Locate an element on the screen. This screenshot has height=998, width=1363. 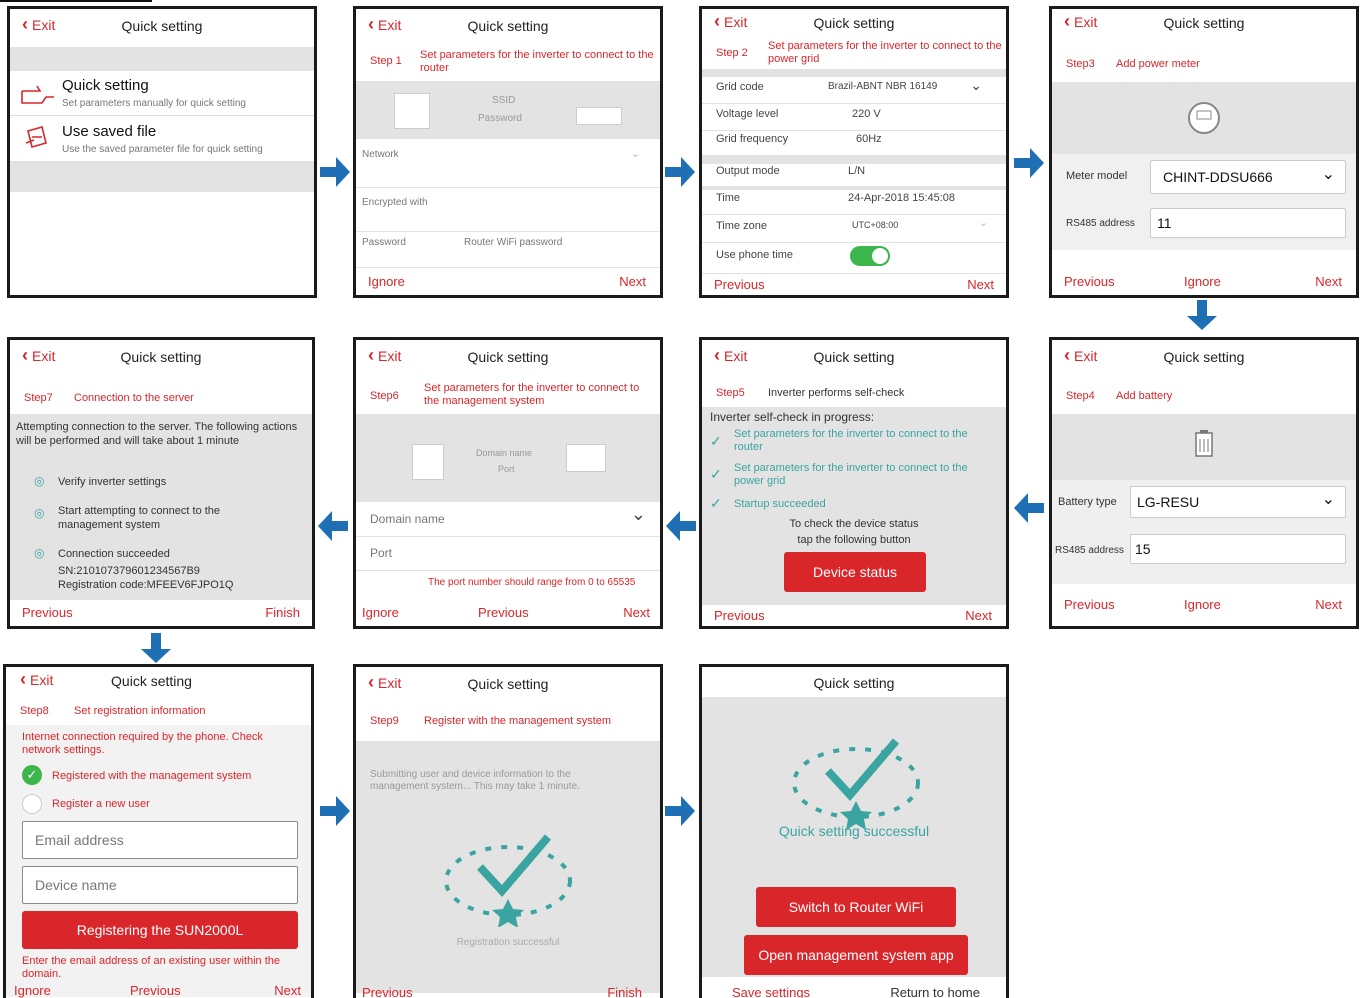
spacer is located at coordinates (162, 59).